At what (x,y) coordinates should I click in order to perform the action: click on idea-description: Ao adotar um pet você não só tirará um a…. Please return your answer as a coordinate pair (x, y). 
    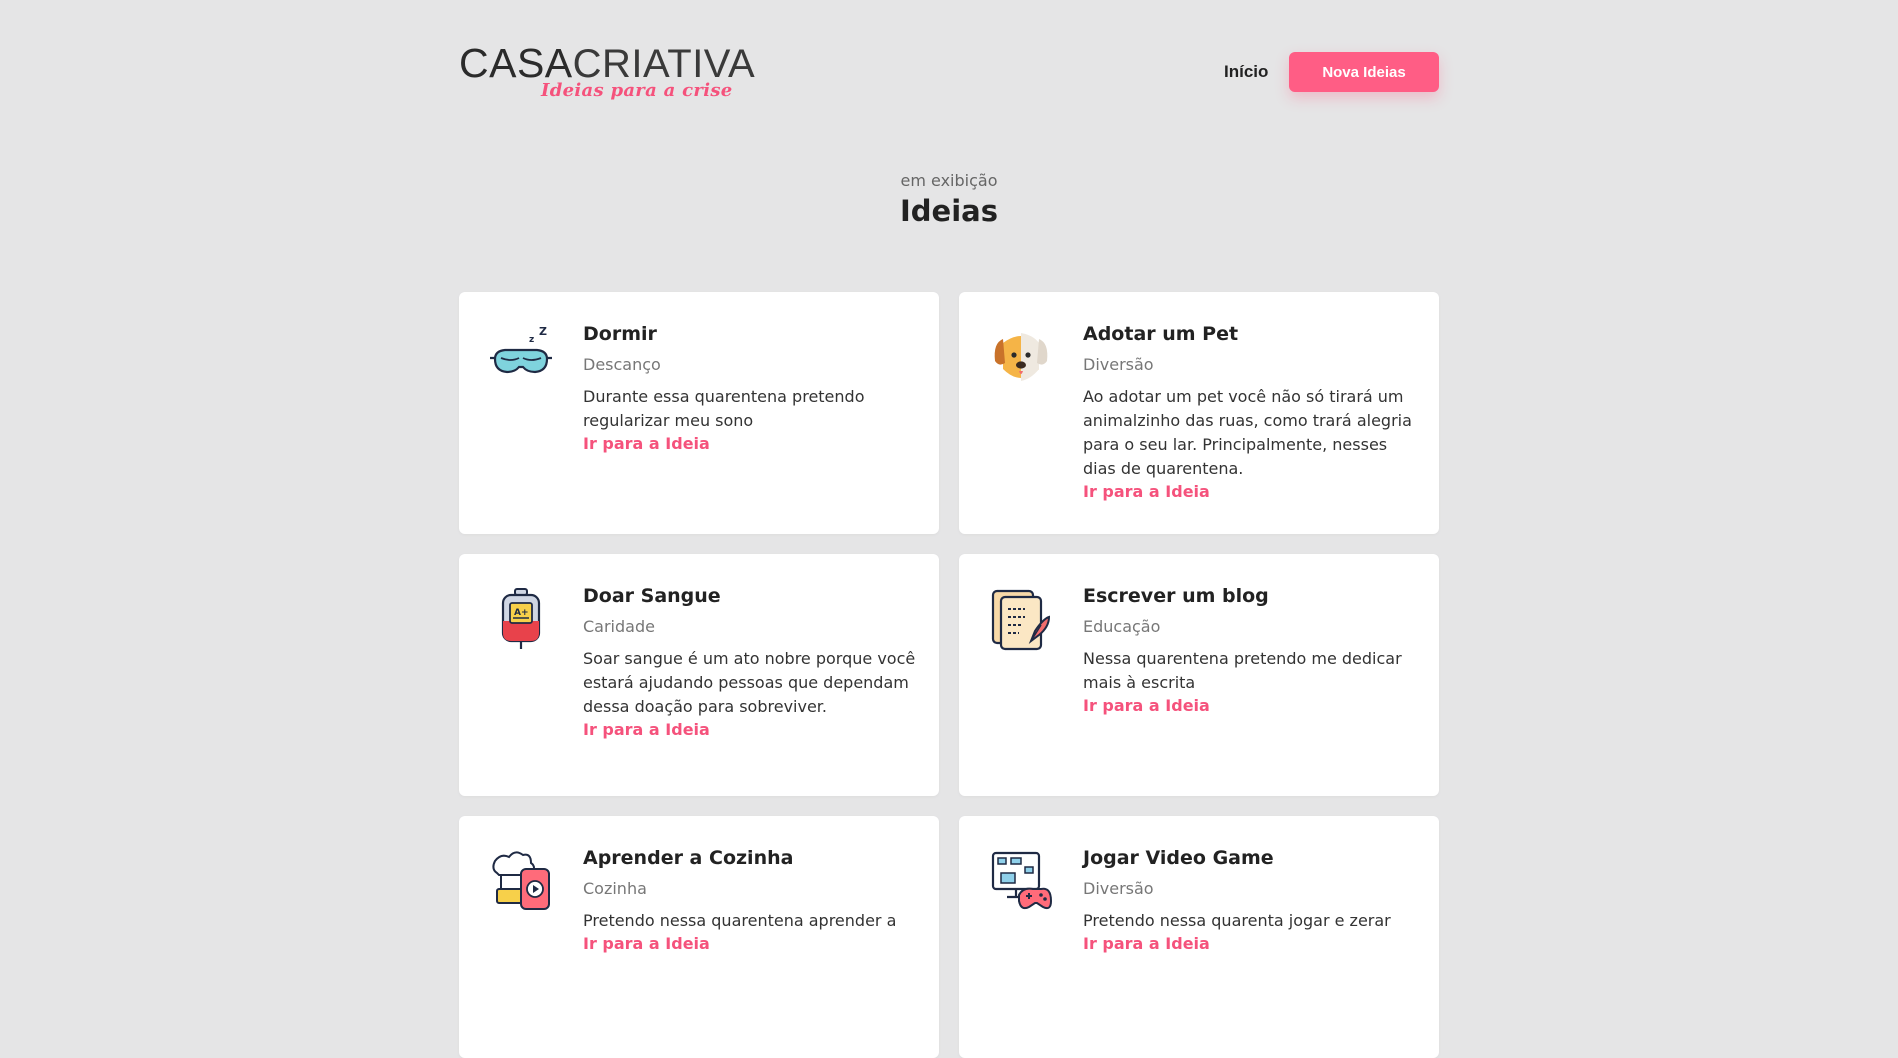
    Looking at the image, I should click on (1247, 433).